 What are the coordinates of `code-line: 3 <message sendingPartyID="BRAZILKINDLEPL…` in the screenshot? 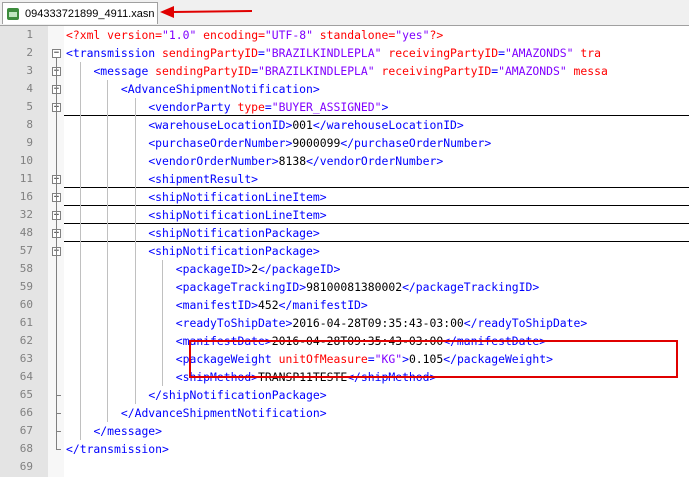 It's located at (344, 71).